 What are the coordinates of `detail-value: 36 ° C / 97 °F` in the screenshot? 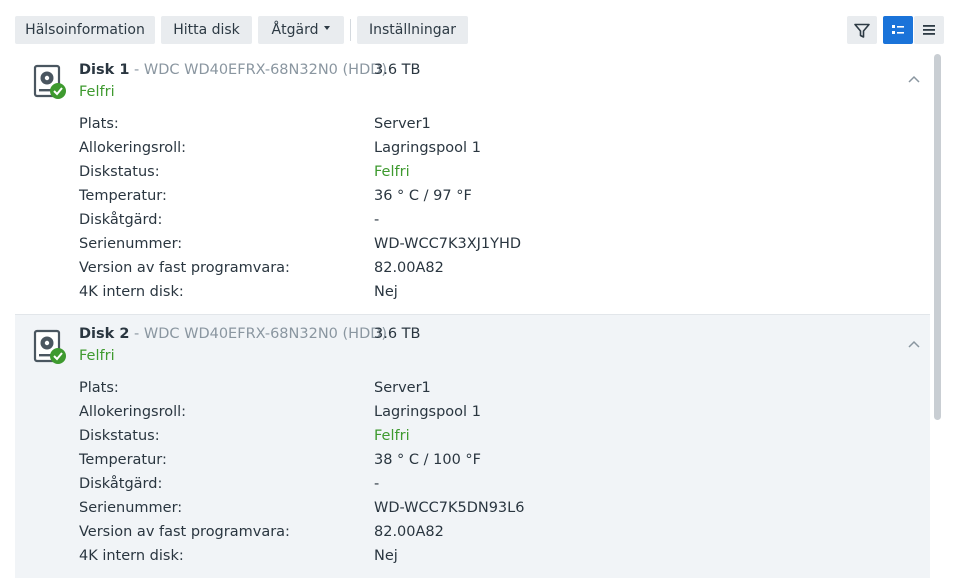 It's located at (423, 196).